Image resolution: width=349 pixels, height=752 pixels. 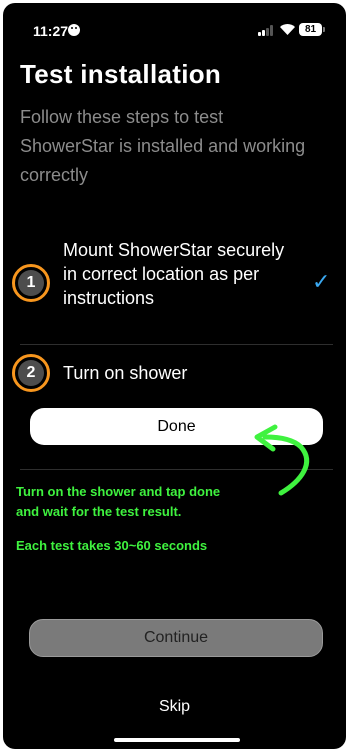 I want to click on step-2-number: 2, so click(x=31, y=373).